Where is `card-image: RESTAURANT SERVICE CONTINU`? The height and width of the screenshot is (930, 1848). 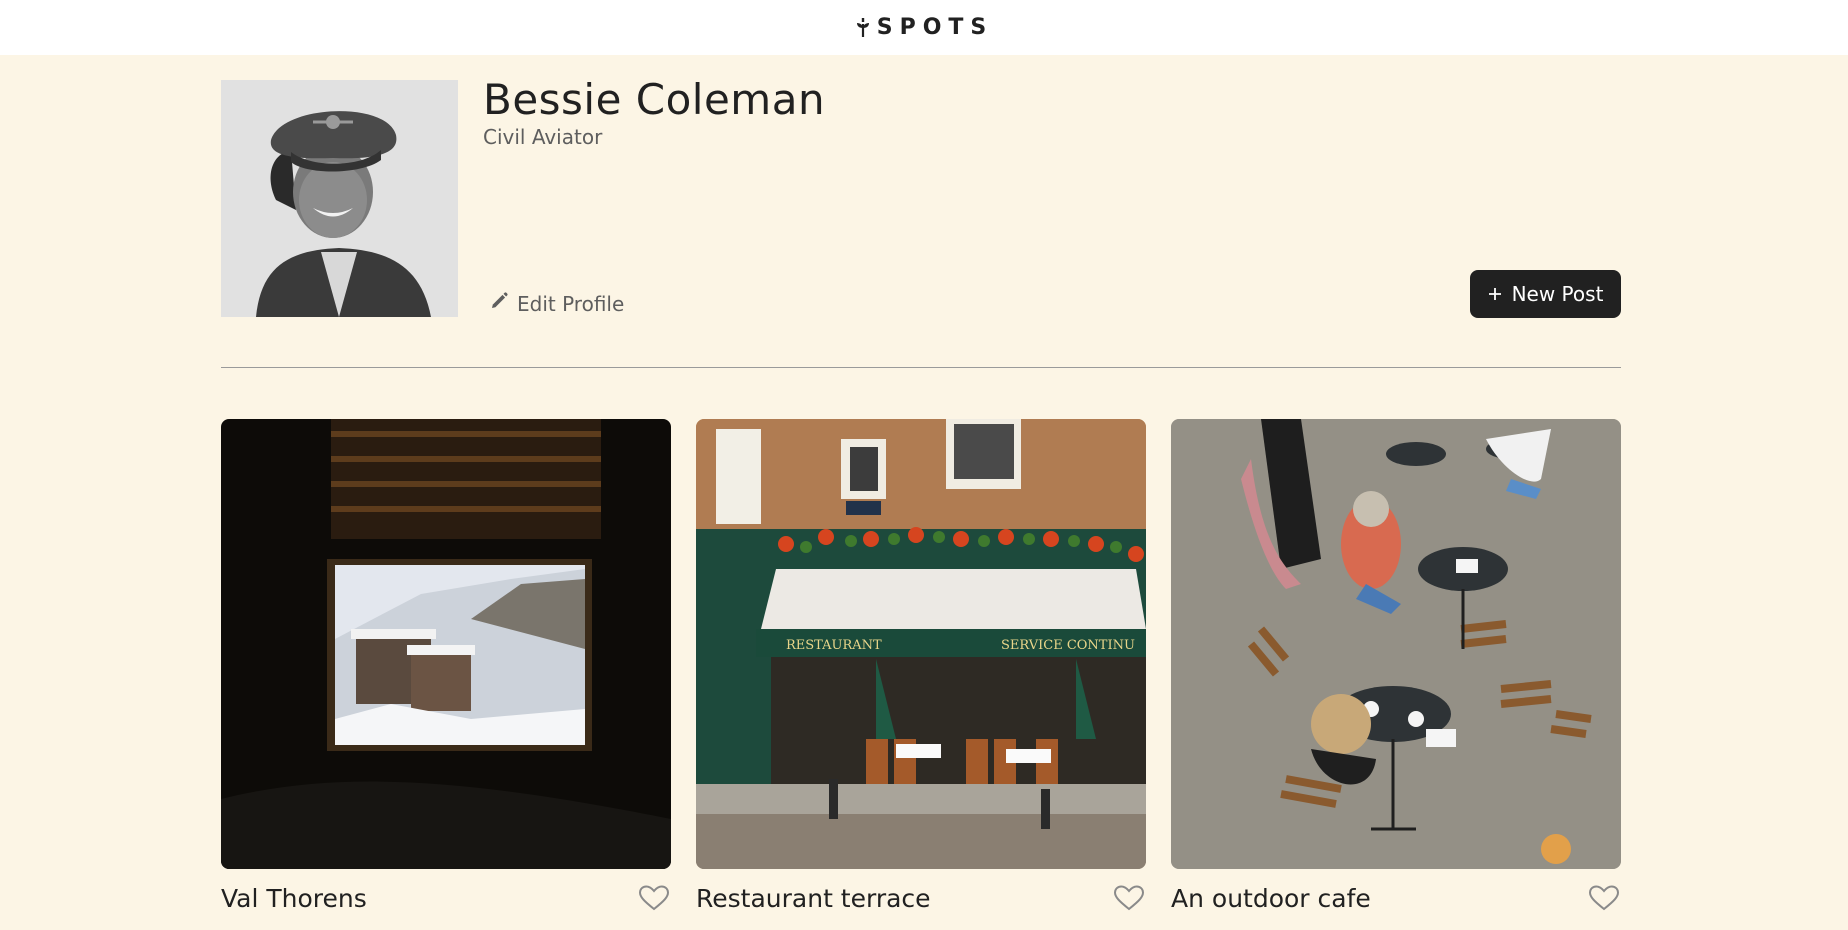 card-image: RESTAURANT SERVICE CONTINU is located at coordinates (921, 644).